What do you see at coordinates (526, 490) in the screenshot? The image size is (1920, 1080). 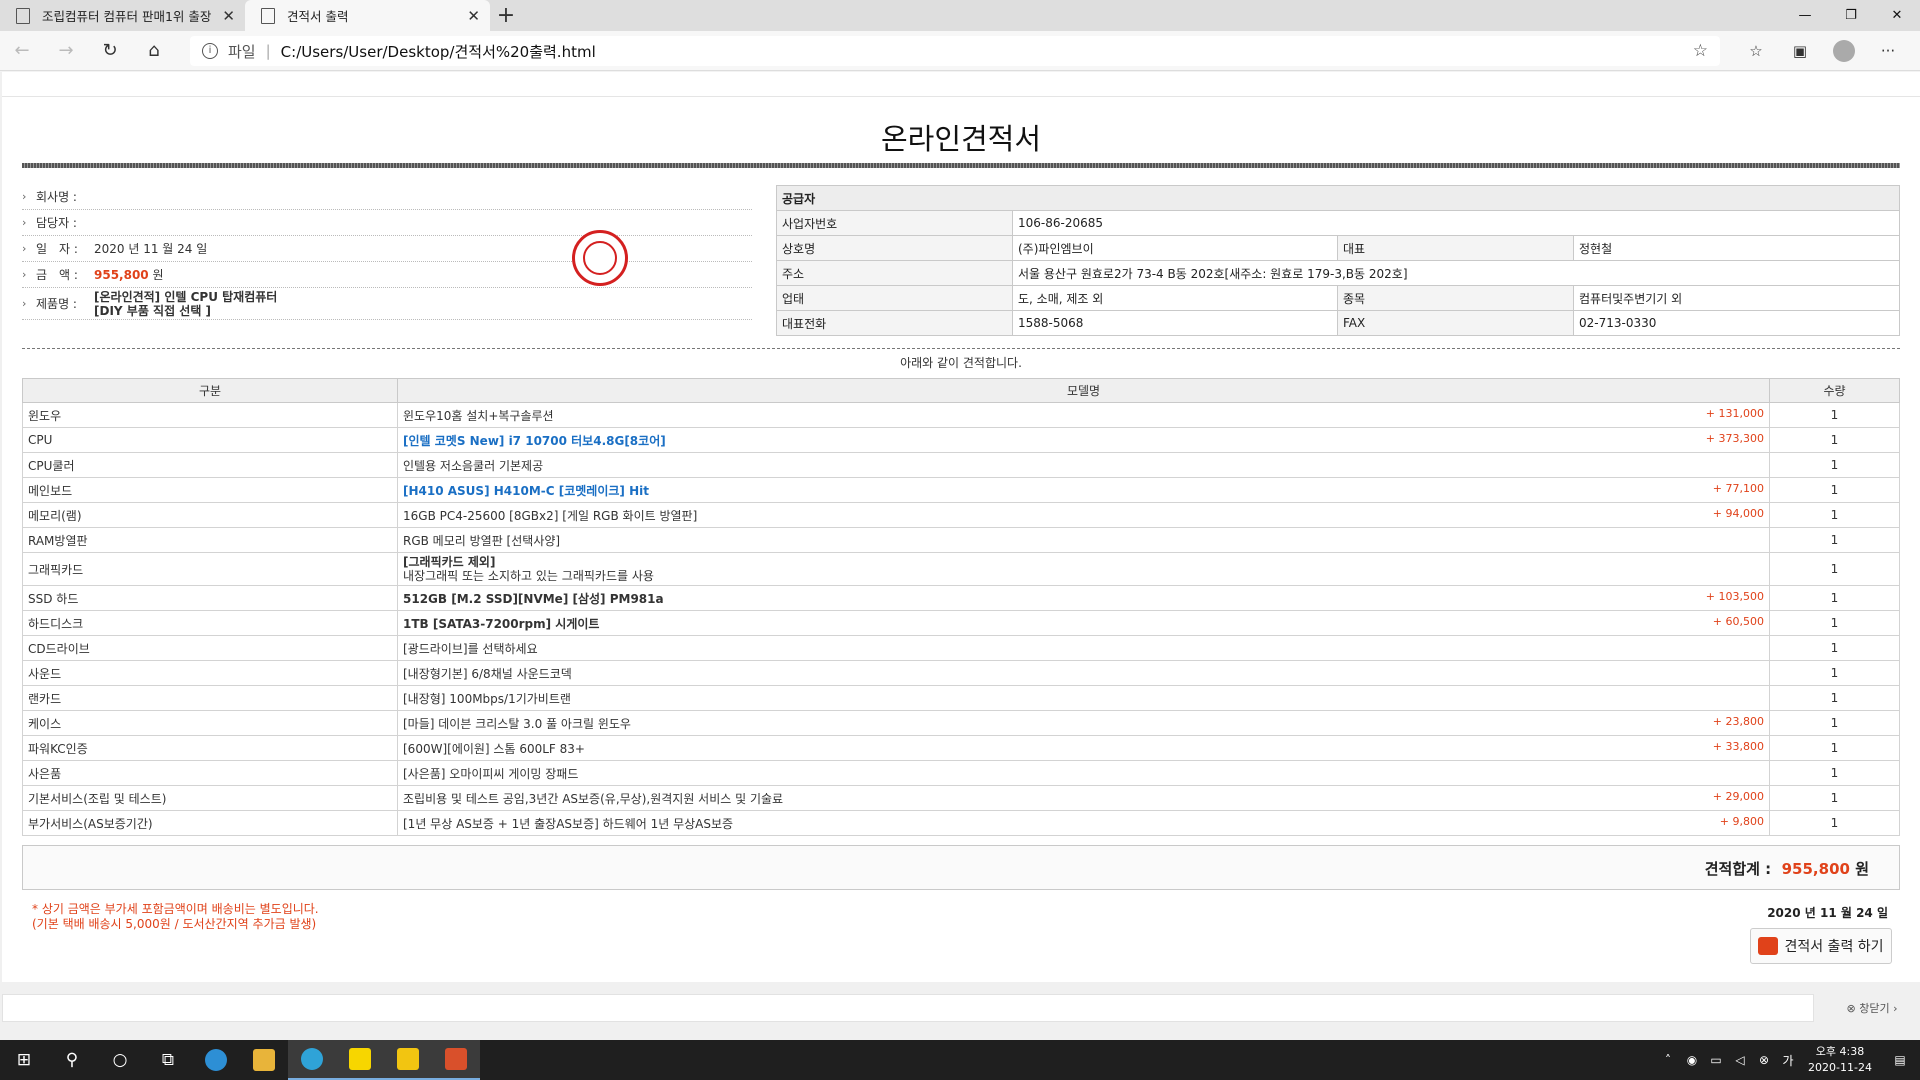 I see `row-model: [H410 ASUS] H410M-C [코멧레이크] Hit` at bounding box center [526, 490].